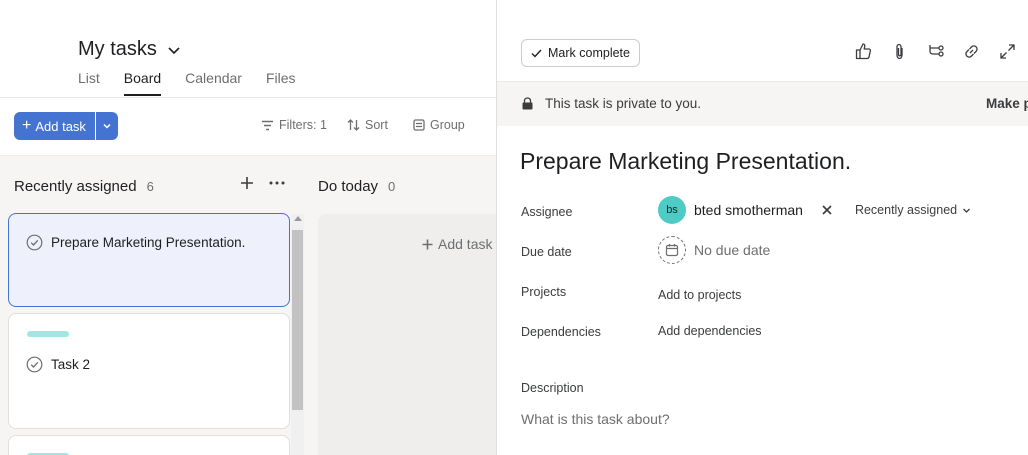  What do you see at coordinates (353, 125) in the screenshot?
I see `sort-icon` at bounding box center [353, 125].